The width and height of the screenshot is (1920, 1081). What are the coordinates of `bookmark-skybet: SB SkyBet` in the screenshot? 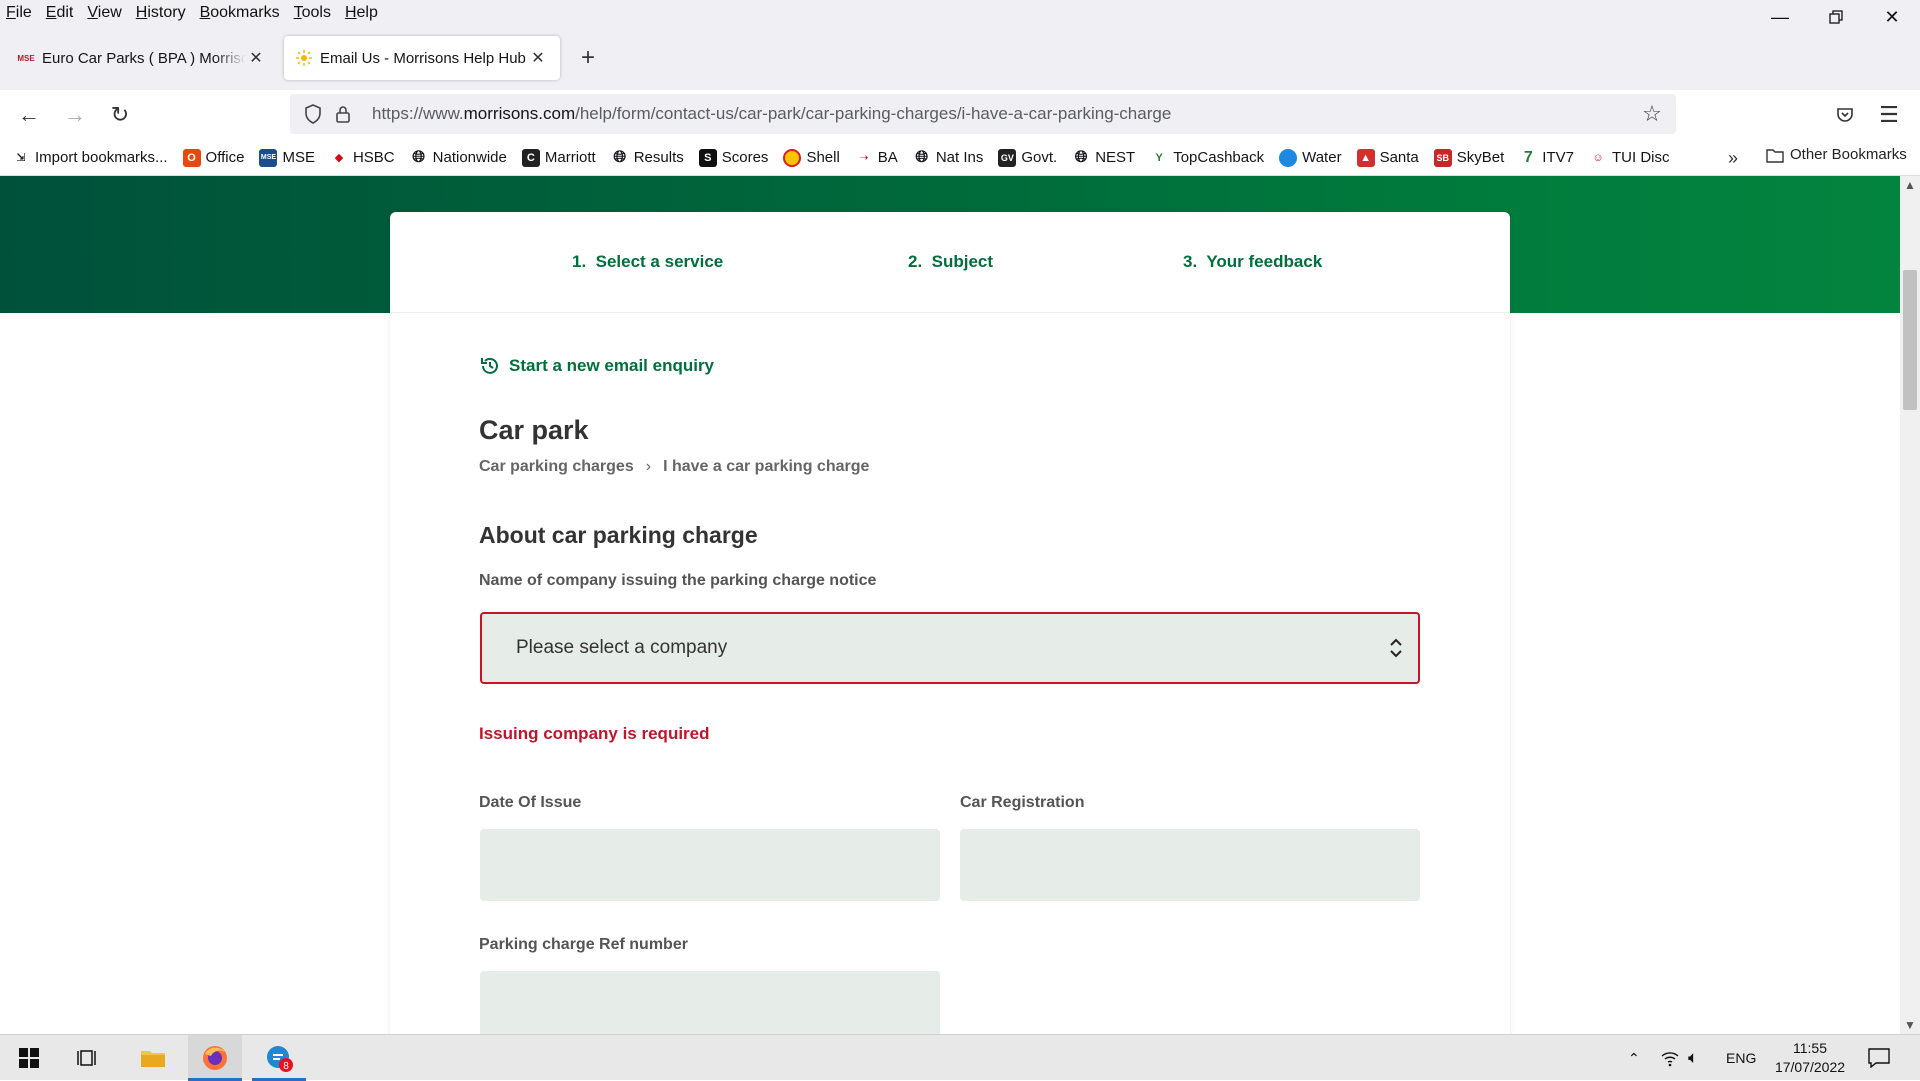 It's located at (1468, 157).